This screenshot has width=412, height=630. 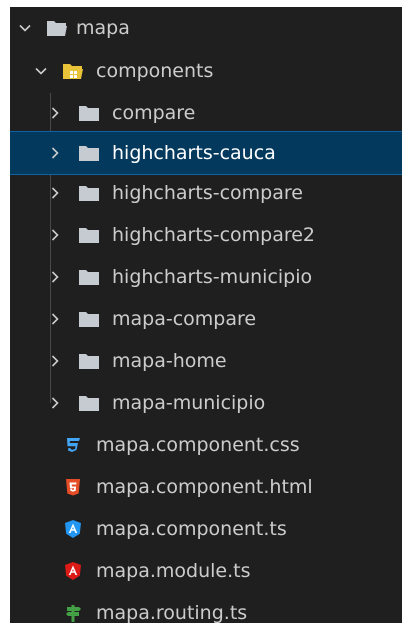 What do you see at coordinates (154, 113) in the screenshot?
I see `tree-item-label: compare` at bounding box center [154, 113].